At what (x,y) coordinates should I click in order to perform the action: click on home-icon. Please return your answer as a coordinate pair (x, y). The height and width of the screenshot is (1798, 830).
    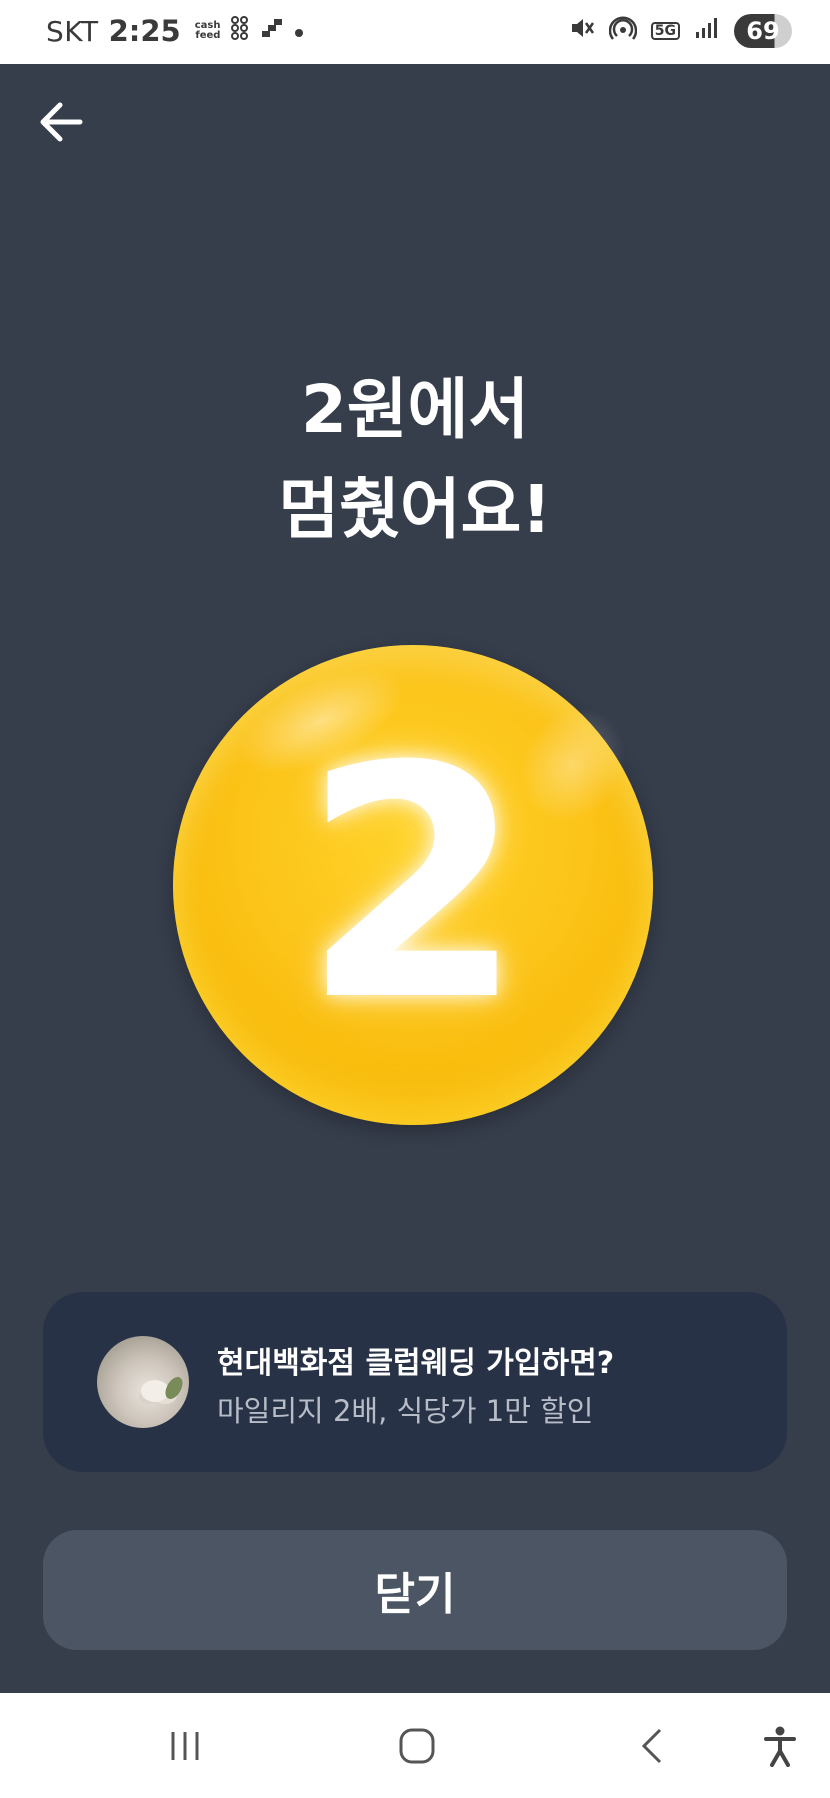
    Looking at the image, I should click on (417, 1745).